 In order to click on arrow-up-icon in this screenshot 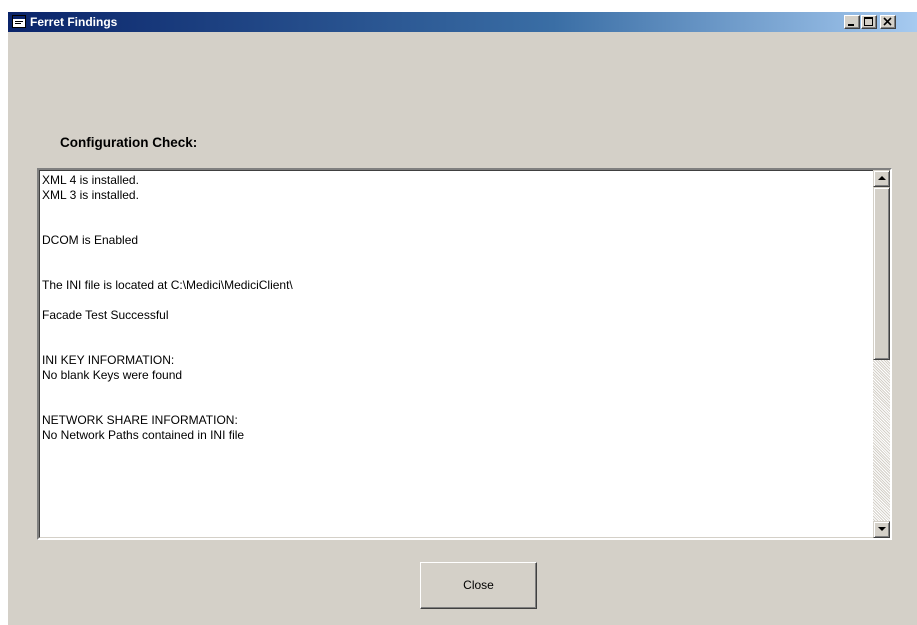, I will do `click(882, 178)`.